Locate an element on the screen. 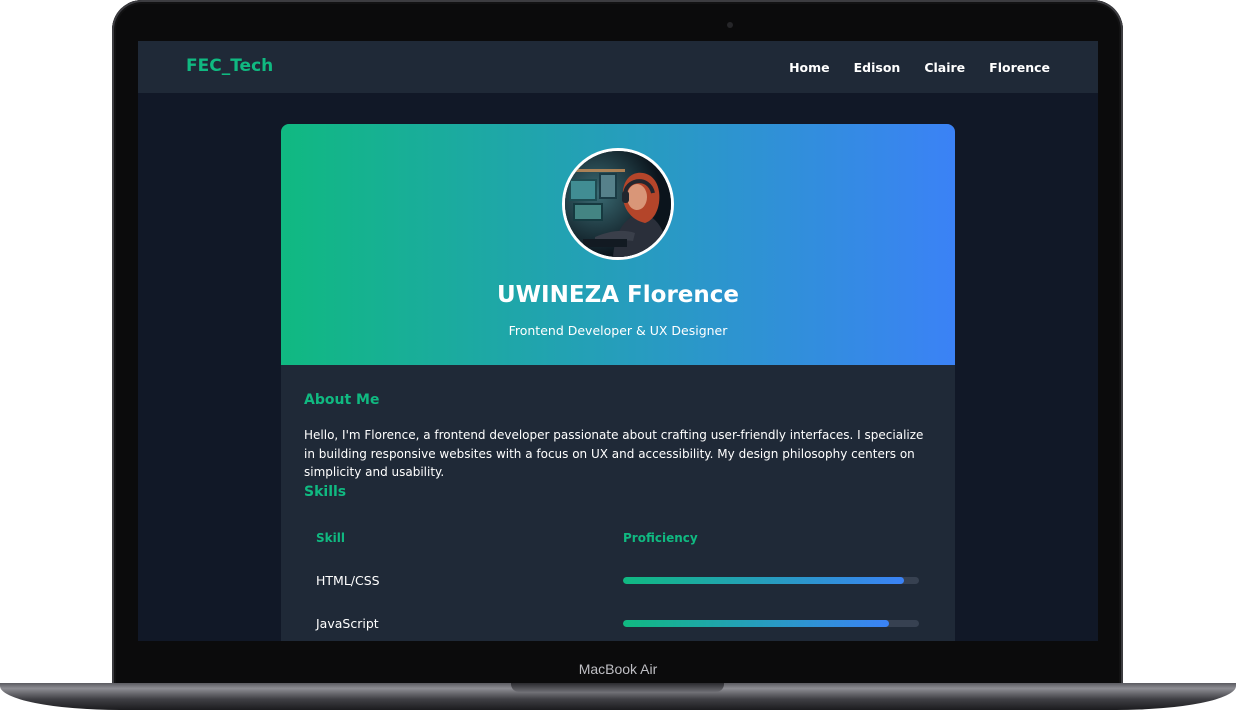 The width and height of the screenshot is (1236, 710). person-at-computer-photo-icon is located at coordinates (618, 204).